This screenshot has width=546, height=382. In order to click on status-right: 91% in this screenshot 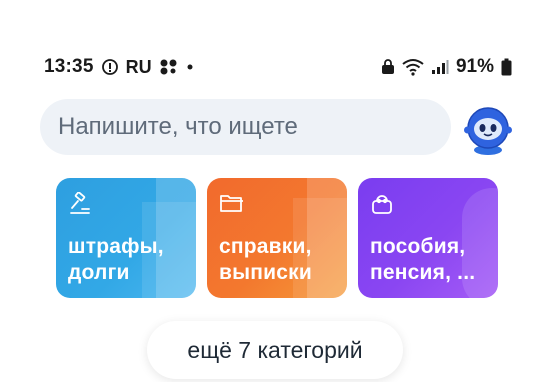, I will do `click(446, 67)`.